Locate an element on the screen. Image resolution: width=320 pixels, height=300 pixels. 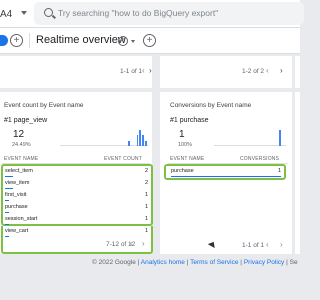
event-name: select_item is located at coordinates (19, 171).